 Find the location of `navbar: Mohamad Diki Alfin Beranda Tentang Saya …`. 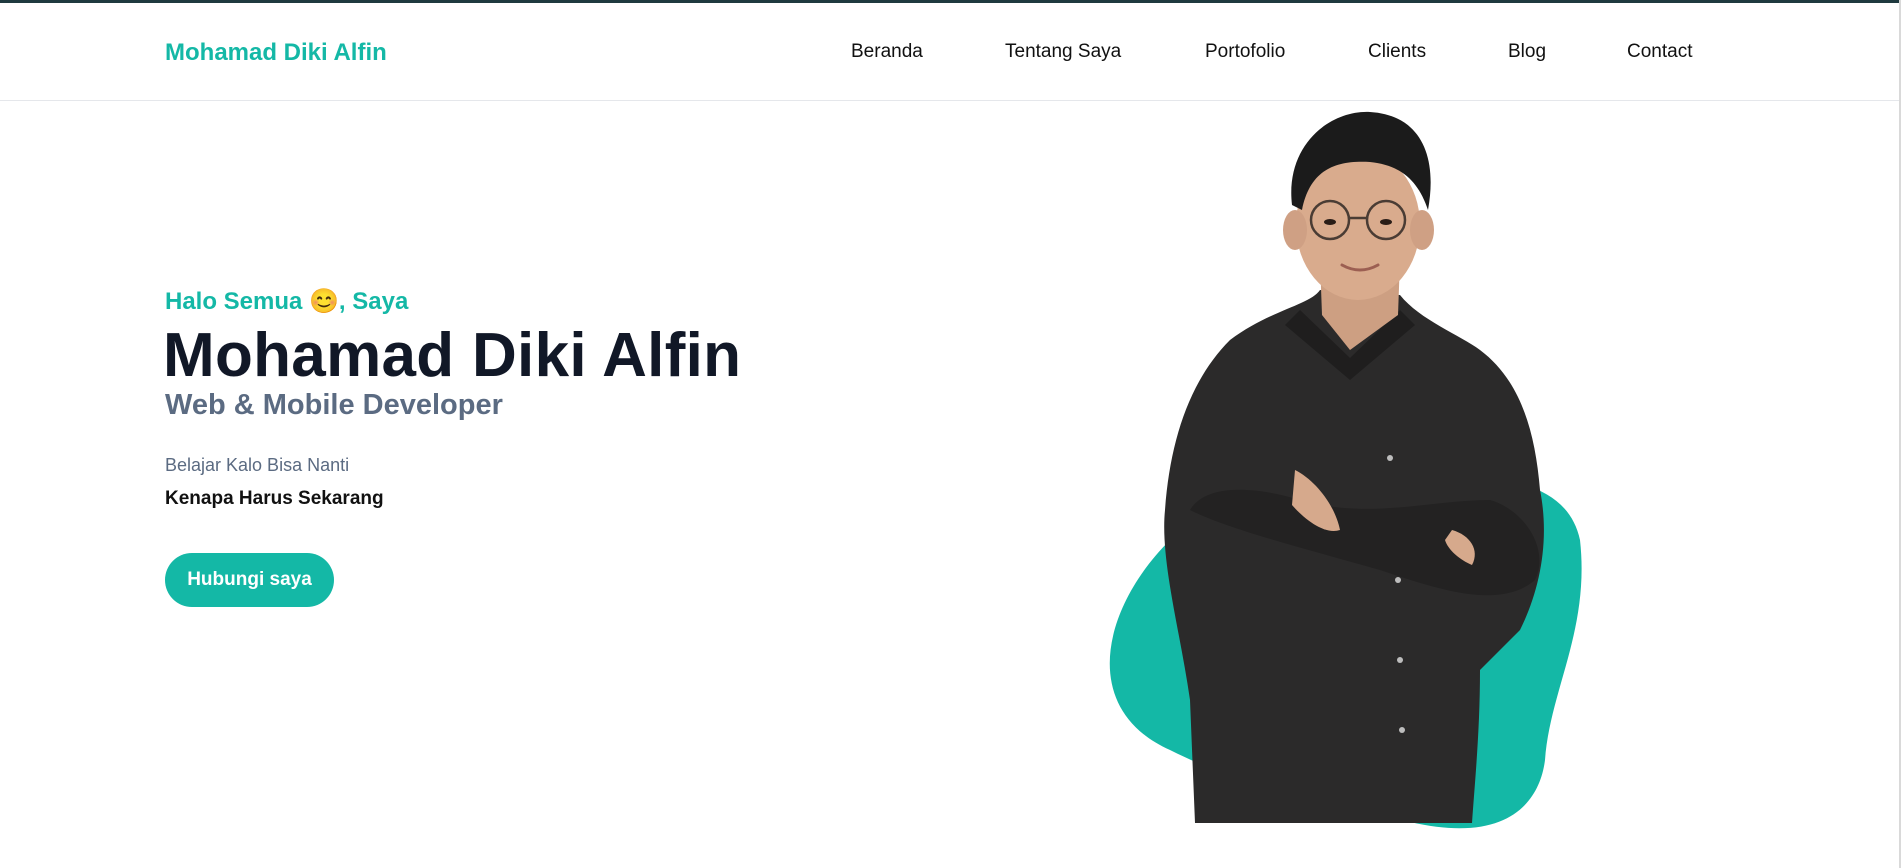

navbar: Mohamad Diki Alfin Beranda Tentang Saya … is located at coordinates (950, 52).